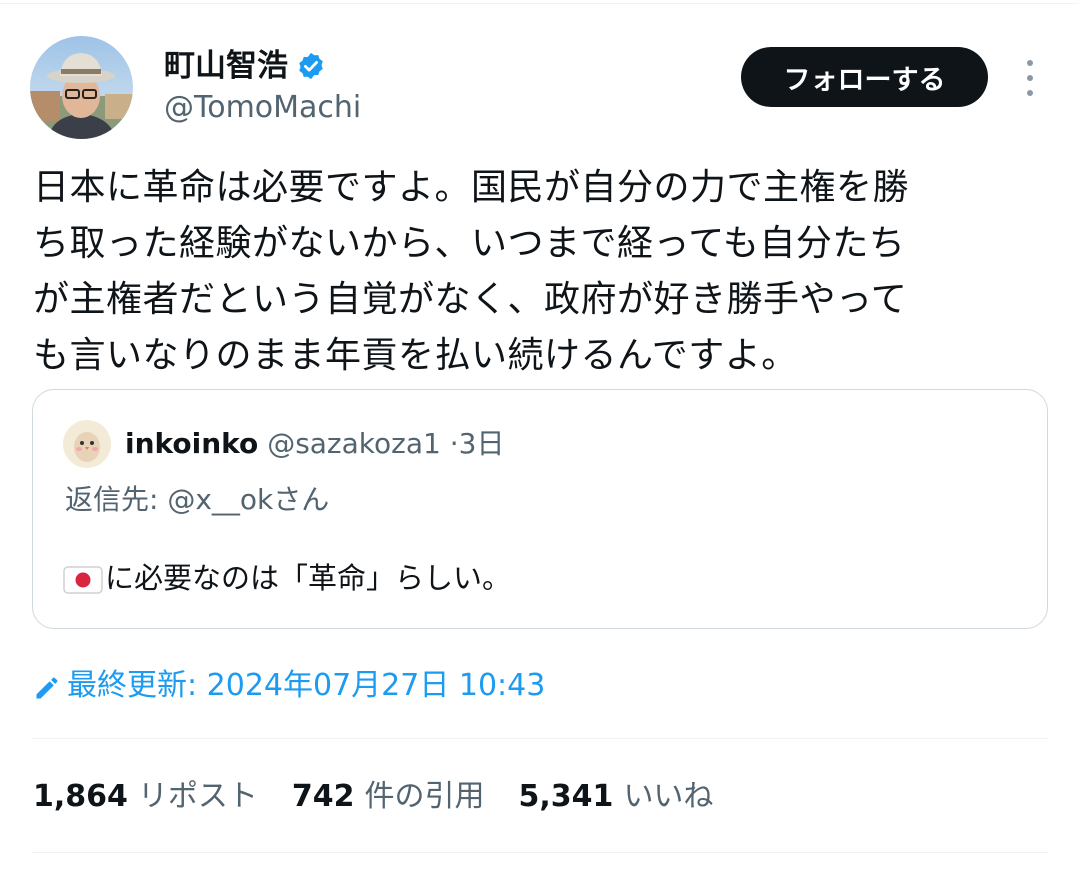 Image resolution: width=1079 pixels, height=877 pixels. Describe the element at coordinates (311, 66) in the screenshot. I see `verified-badge-icon` at that location.